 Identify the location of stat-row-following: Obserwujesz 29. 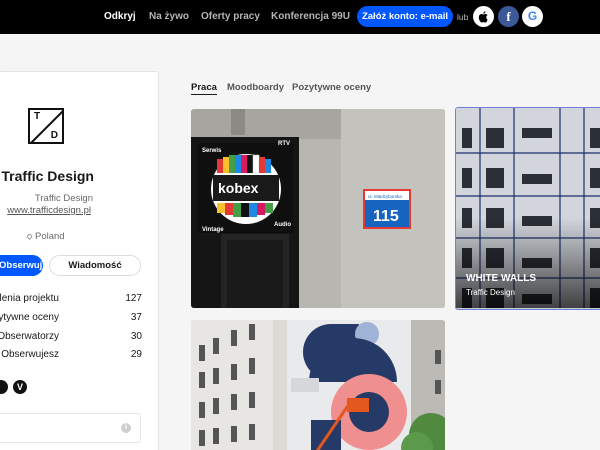
(71, 356).